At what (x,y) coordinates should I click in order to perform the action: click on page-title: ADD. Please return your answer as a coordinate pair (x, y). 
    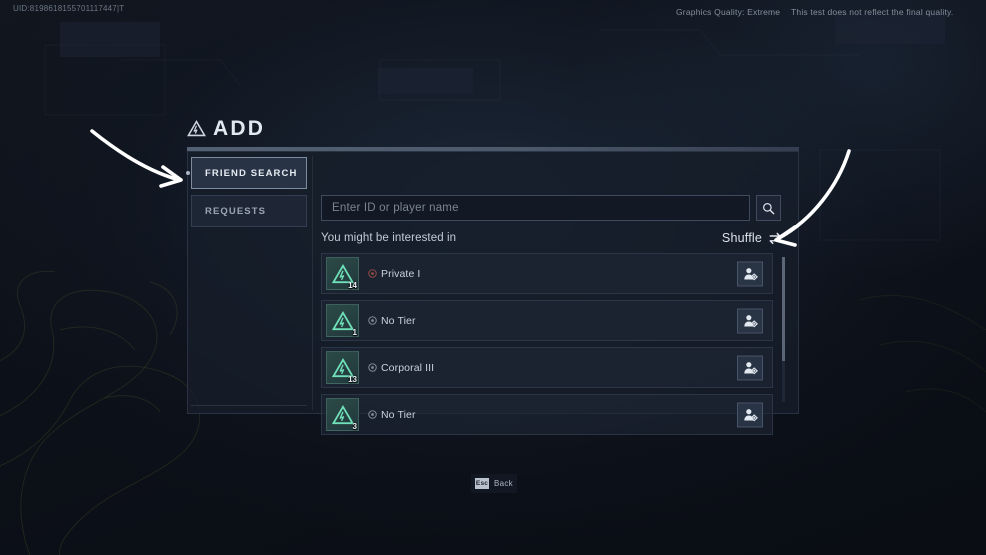
    Looking at the image, I should click on (239, 128).